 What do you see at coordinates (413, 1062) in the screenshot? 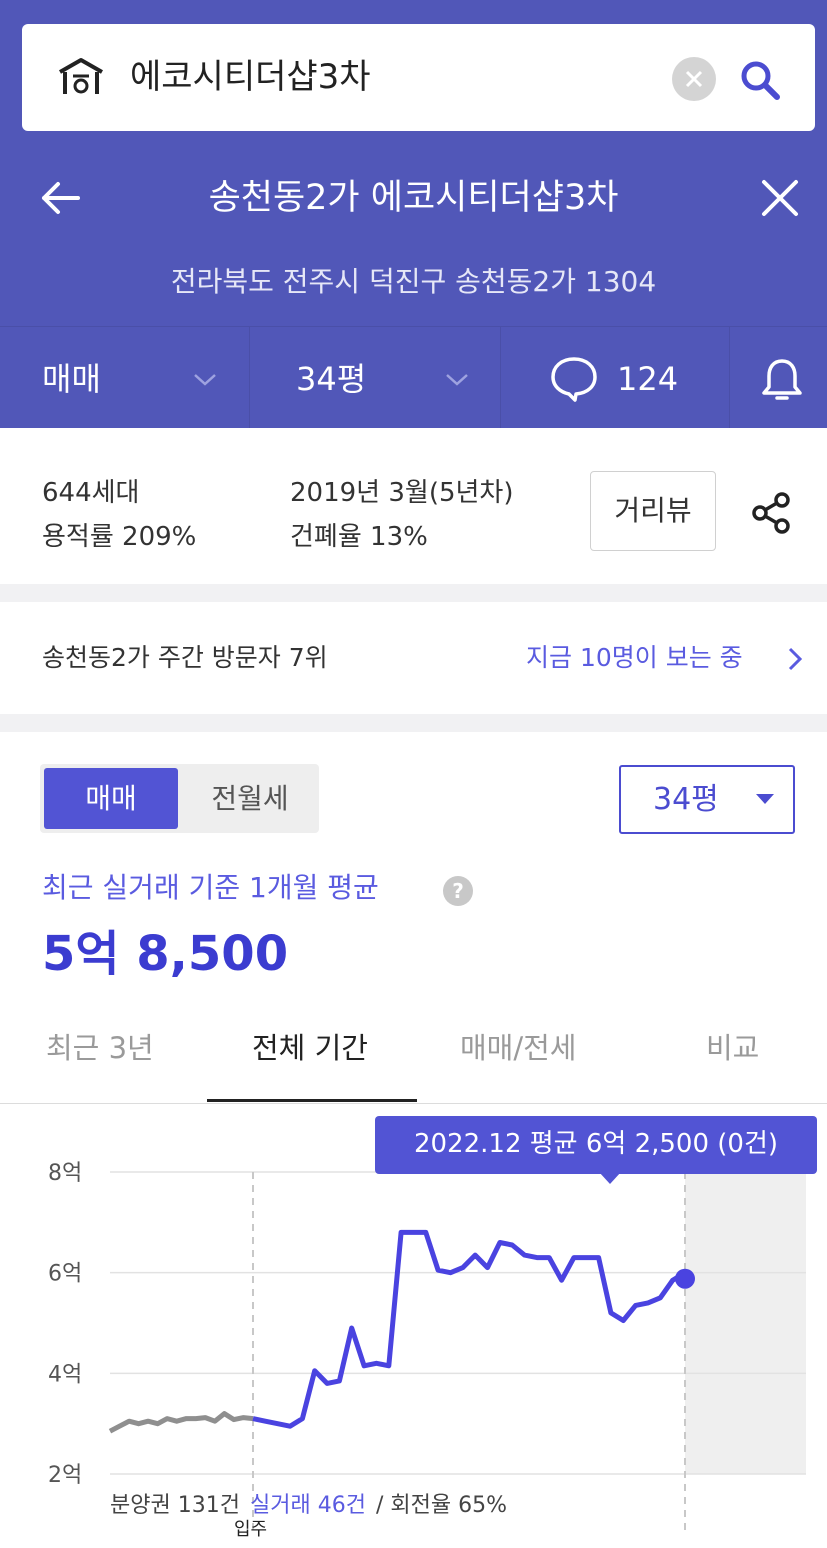
I see `period-tabs: 최근 3년 전체 기간 매매/전세 비교` at bounding box center [413, 1062].